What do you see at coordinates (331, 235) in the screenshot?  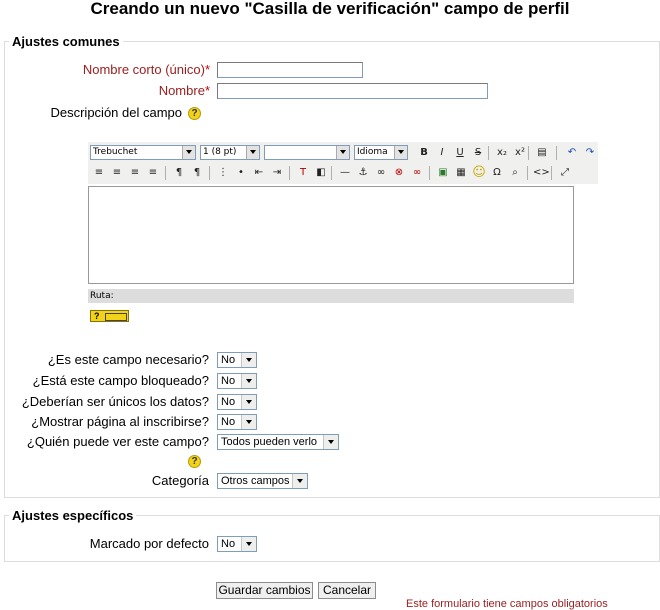 I see `description-editor` at bounding box center [331, 235].